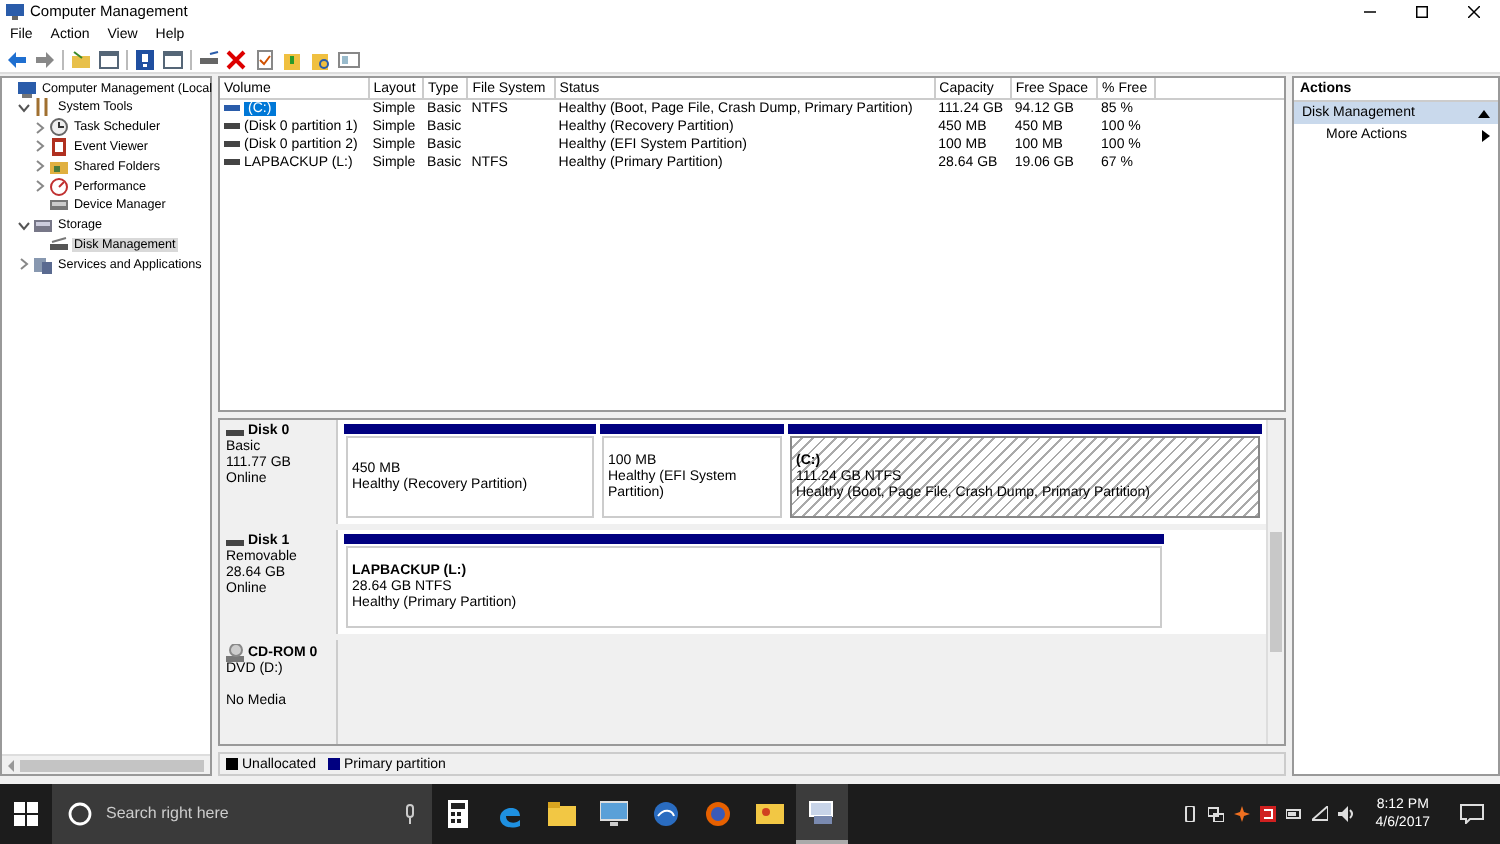  Describe the element at coordinates (11, 765) in the screenshot. I see `scroll-left-icon` at that location.